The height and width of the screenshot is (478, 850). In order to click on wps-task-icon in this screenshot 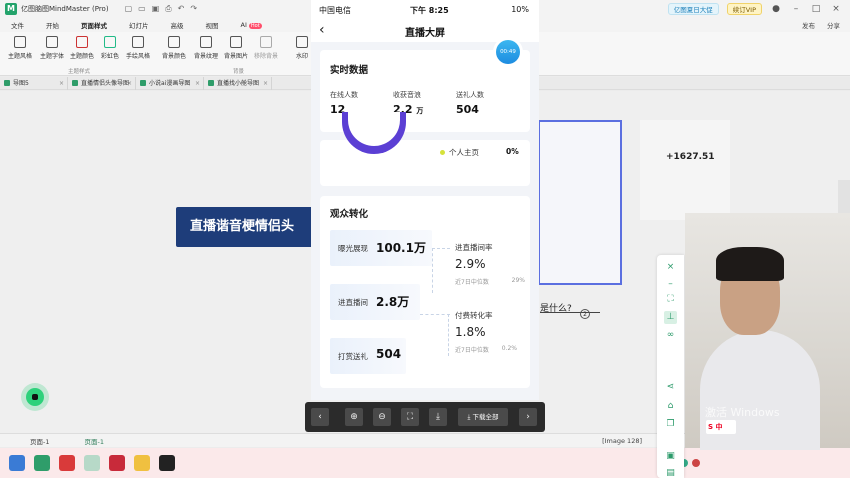, I will do `click(67, 463)`.